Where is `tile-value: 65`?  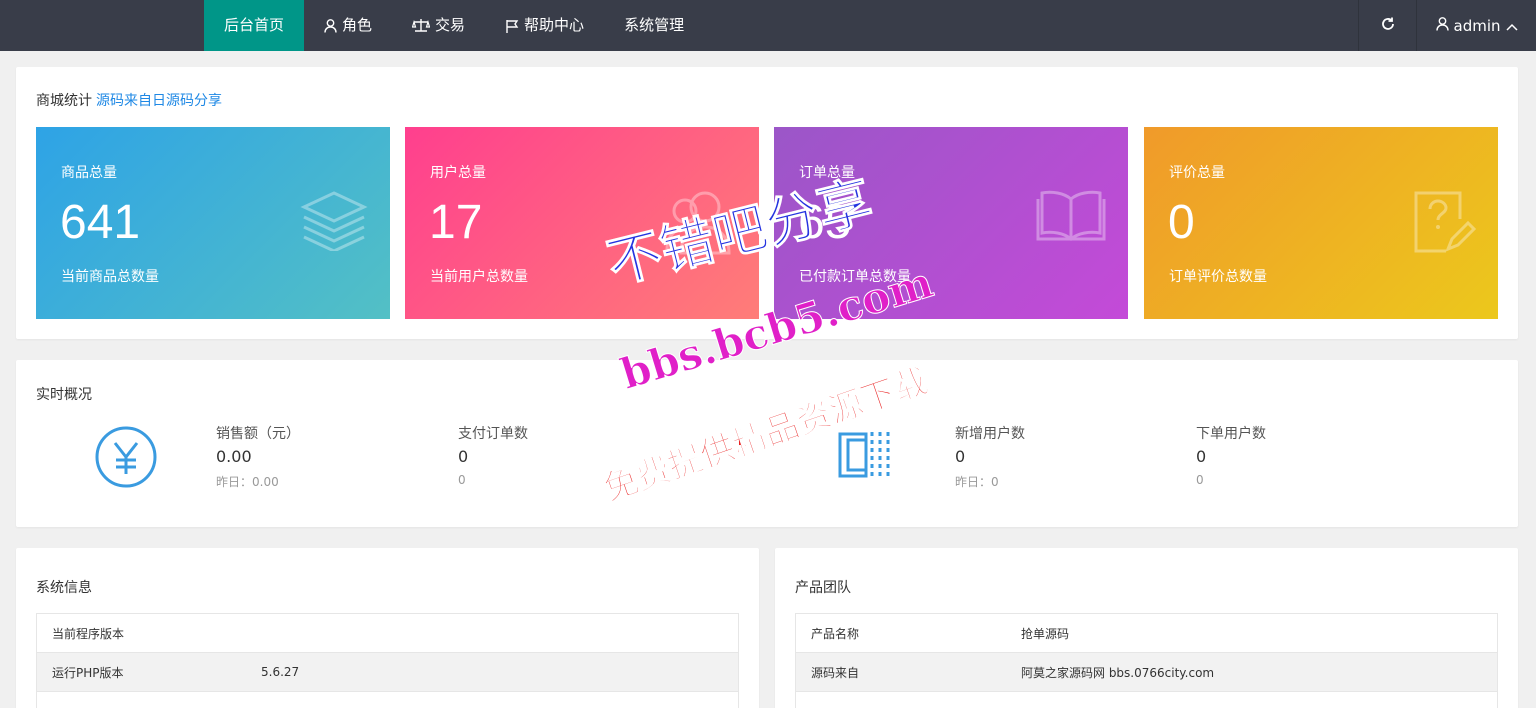
tile-value: 65 is located at coordinates (825, 222).